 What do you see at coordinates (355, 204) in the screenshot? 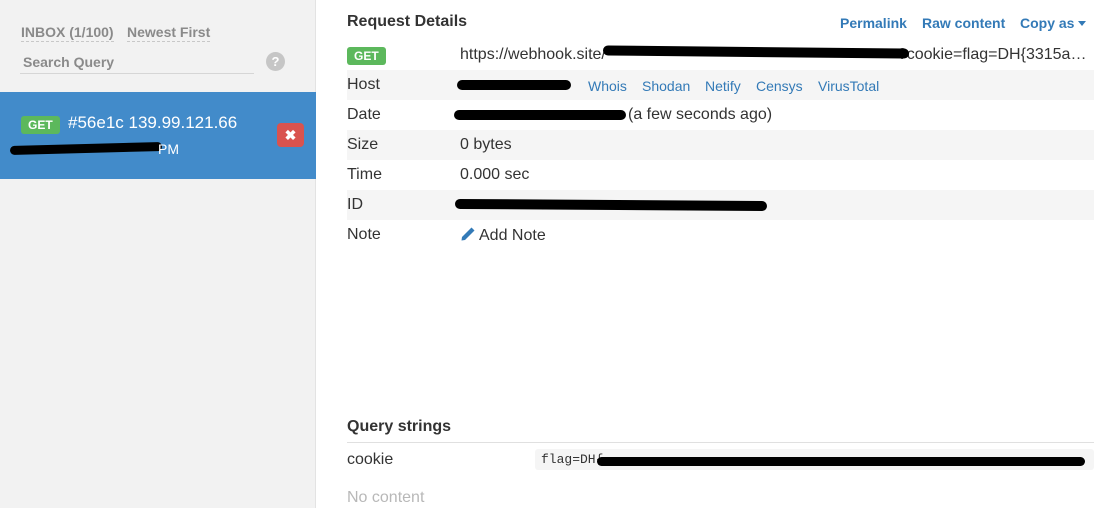
I see `id-label: ID` at bounding box center [355, 204].